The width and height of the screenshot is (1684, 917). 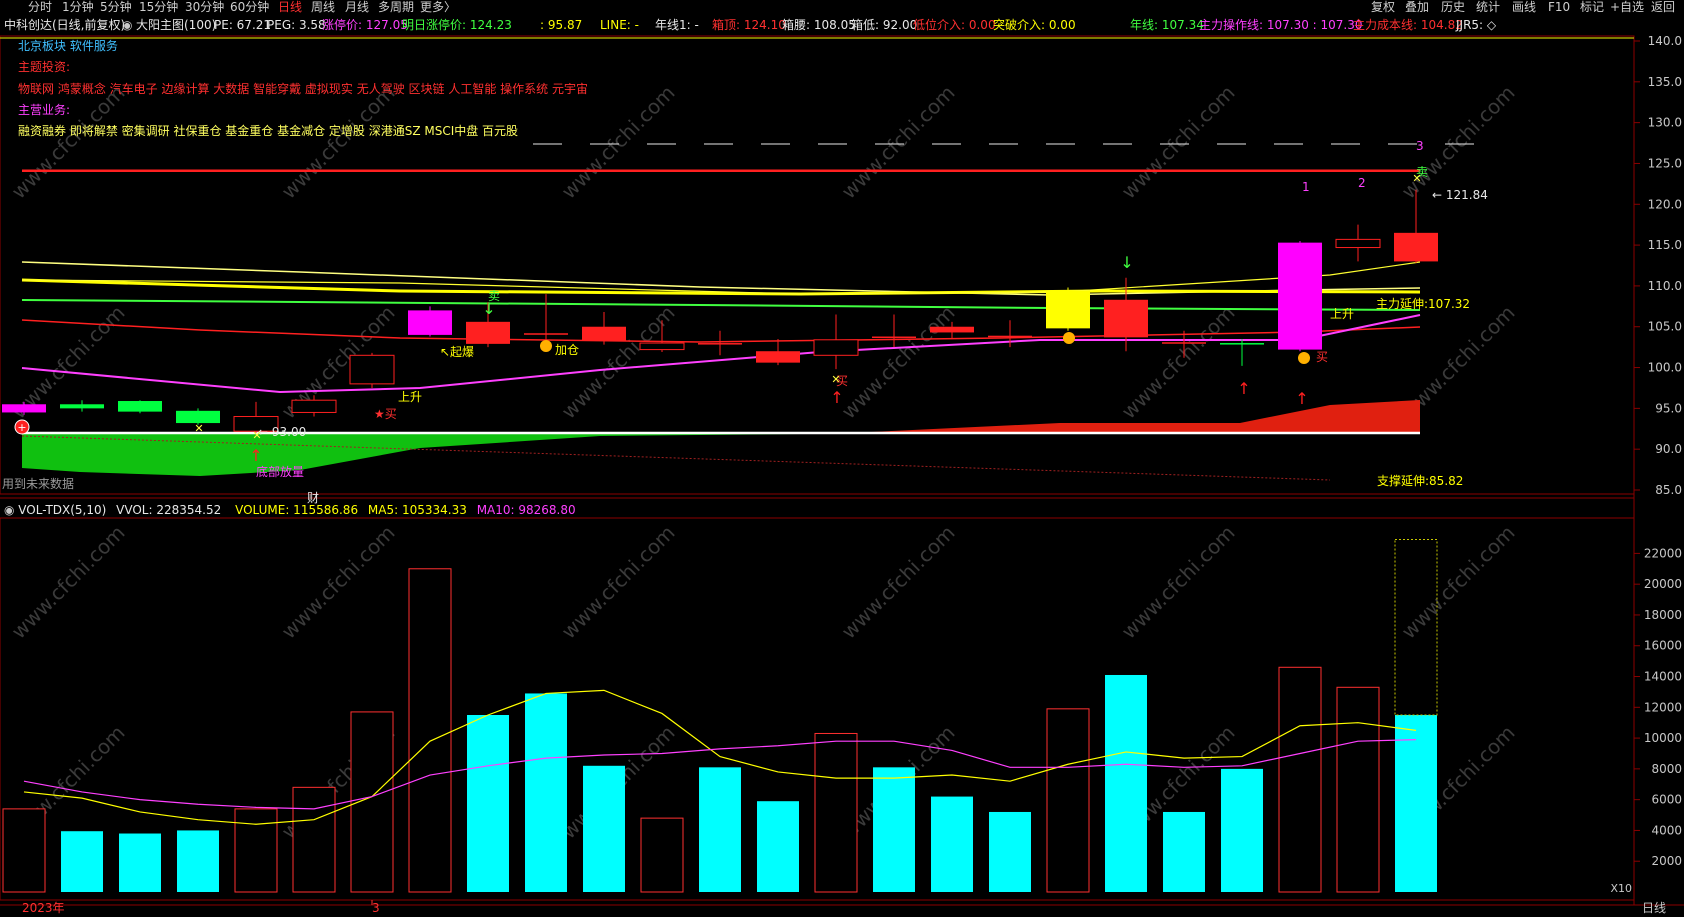 I want to click on price-tick-2: 130.0, so click(x=1665, y=123).